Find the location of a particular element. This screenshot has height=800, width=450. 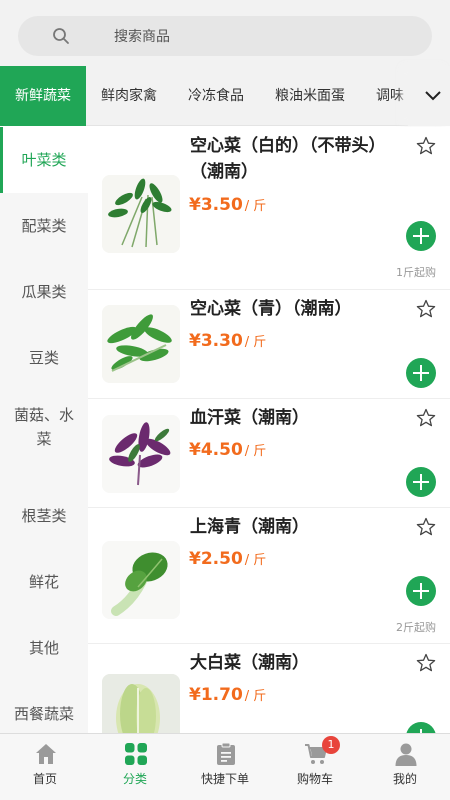

category-tabs: 新鲜蔬菜 鲜肉家禽 冷冻食品 粮油米面蛋 调味 is located at coordinates (225, 96).